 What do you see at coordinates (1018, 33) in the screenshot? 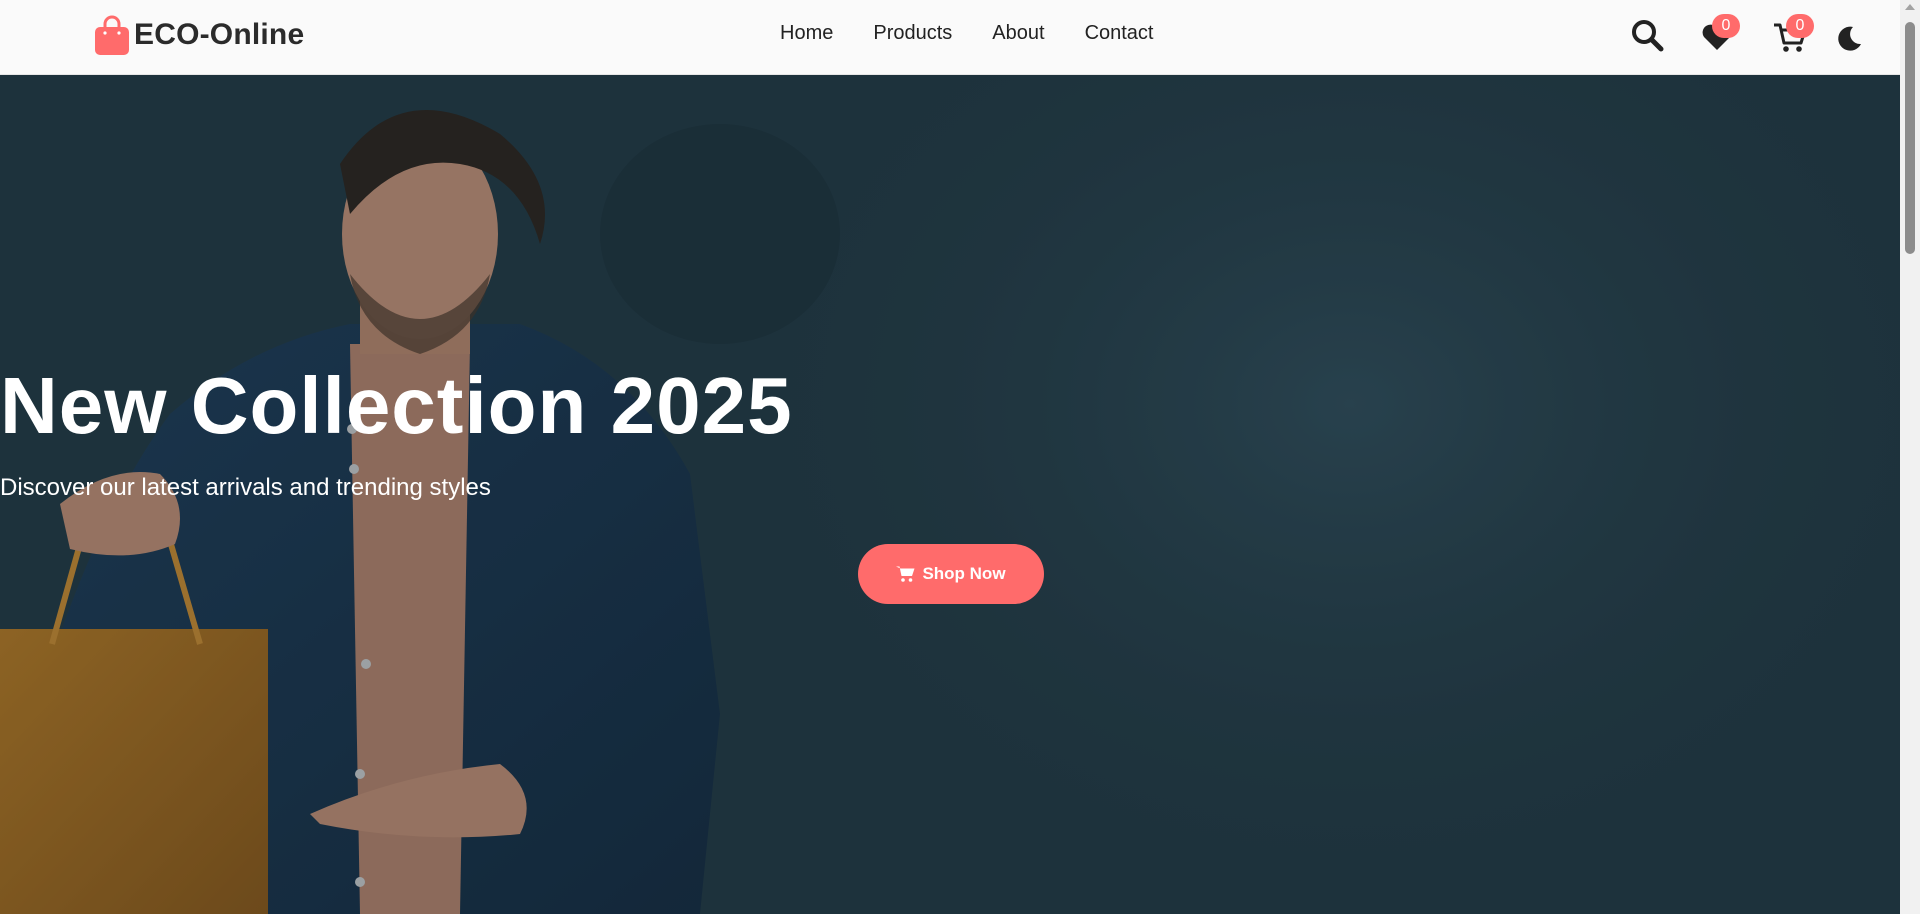
I see `nav-link-about: About` at bounding box center [1018, 33].